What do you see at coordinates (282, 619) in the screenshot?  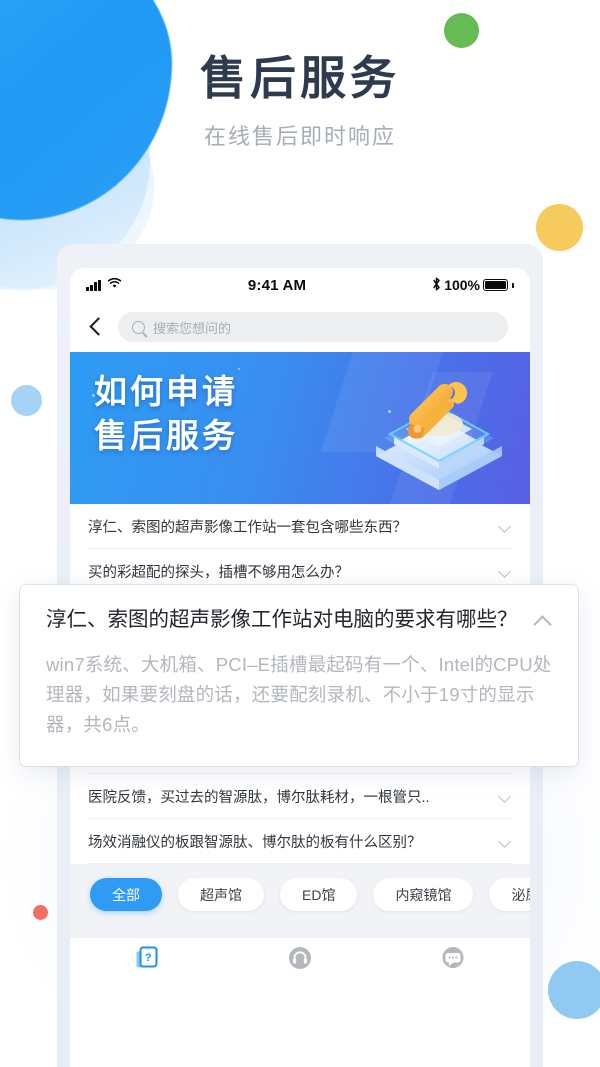 I see `answer-card-question: 淳仁、索图的超声影像工作站对电脑的要求有哪些？` at bounding box center [282, 619].